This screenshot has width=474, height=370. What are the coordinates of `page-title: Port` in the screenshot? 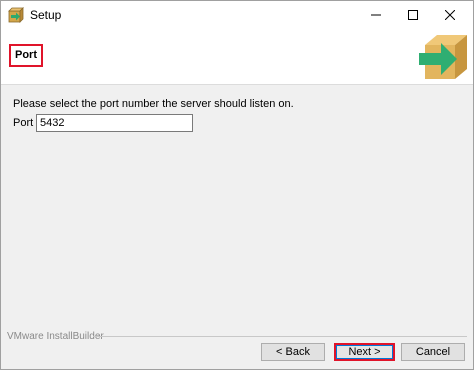 It's located at (26, 55).